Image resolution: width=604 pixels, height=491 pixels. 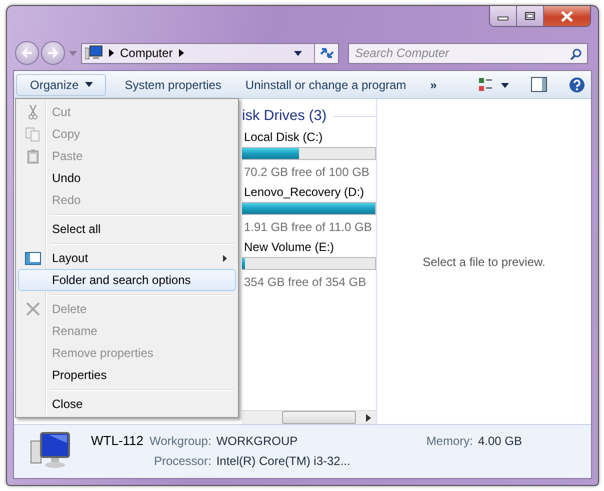 I want to click on scissors-icon, so click(x=33, y=112).